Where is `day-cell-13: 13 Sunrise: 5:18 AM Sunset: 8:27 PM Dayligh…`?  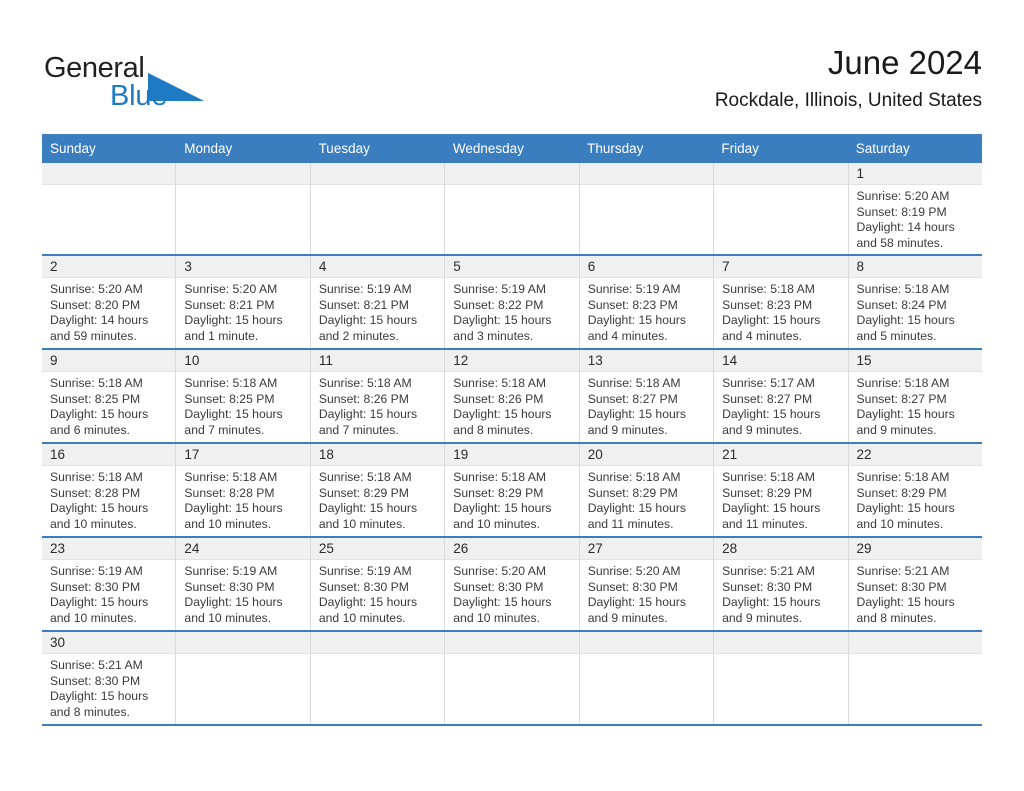
day-cell-13: 13 Sunrise: 5:18 AM Sunset: 8:27 PM Dayligh… is located at coordinates (647, 396).